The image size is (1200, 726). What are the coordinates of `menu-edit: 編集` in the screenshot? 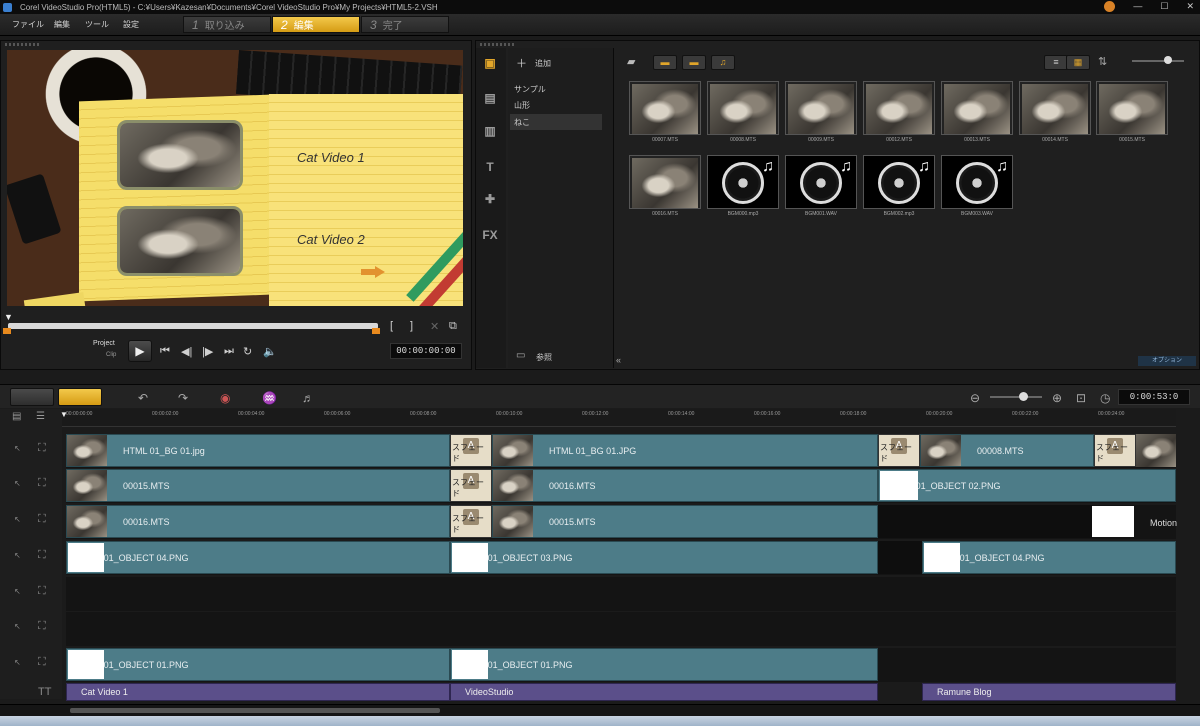 It's located at (62, 24).